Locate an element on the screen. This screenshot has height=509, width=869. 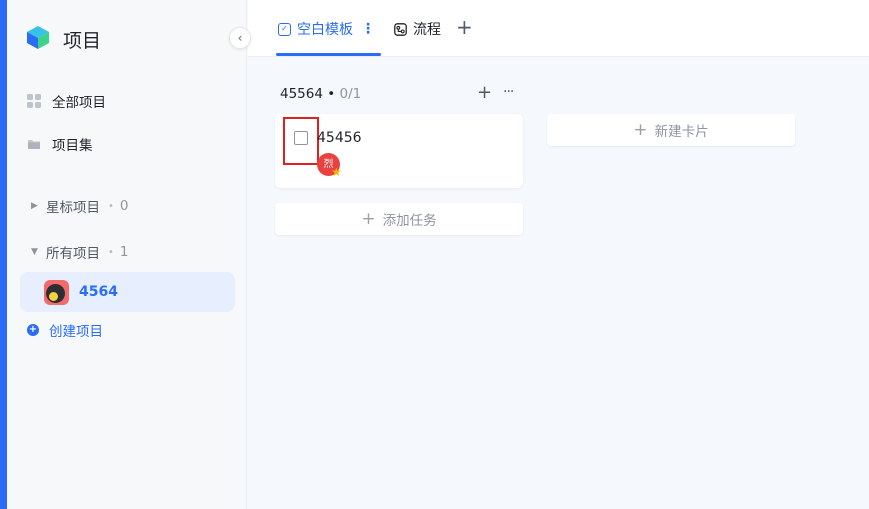
accent-bar is located at coordinates (3, 254).